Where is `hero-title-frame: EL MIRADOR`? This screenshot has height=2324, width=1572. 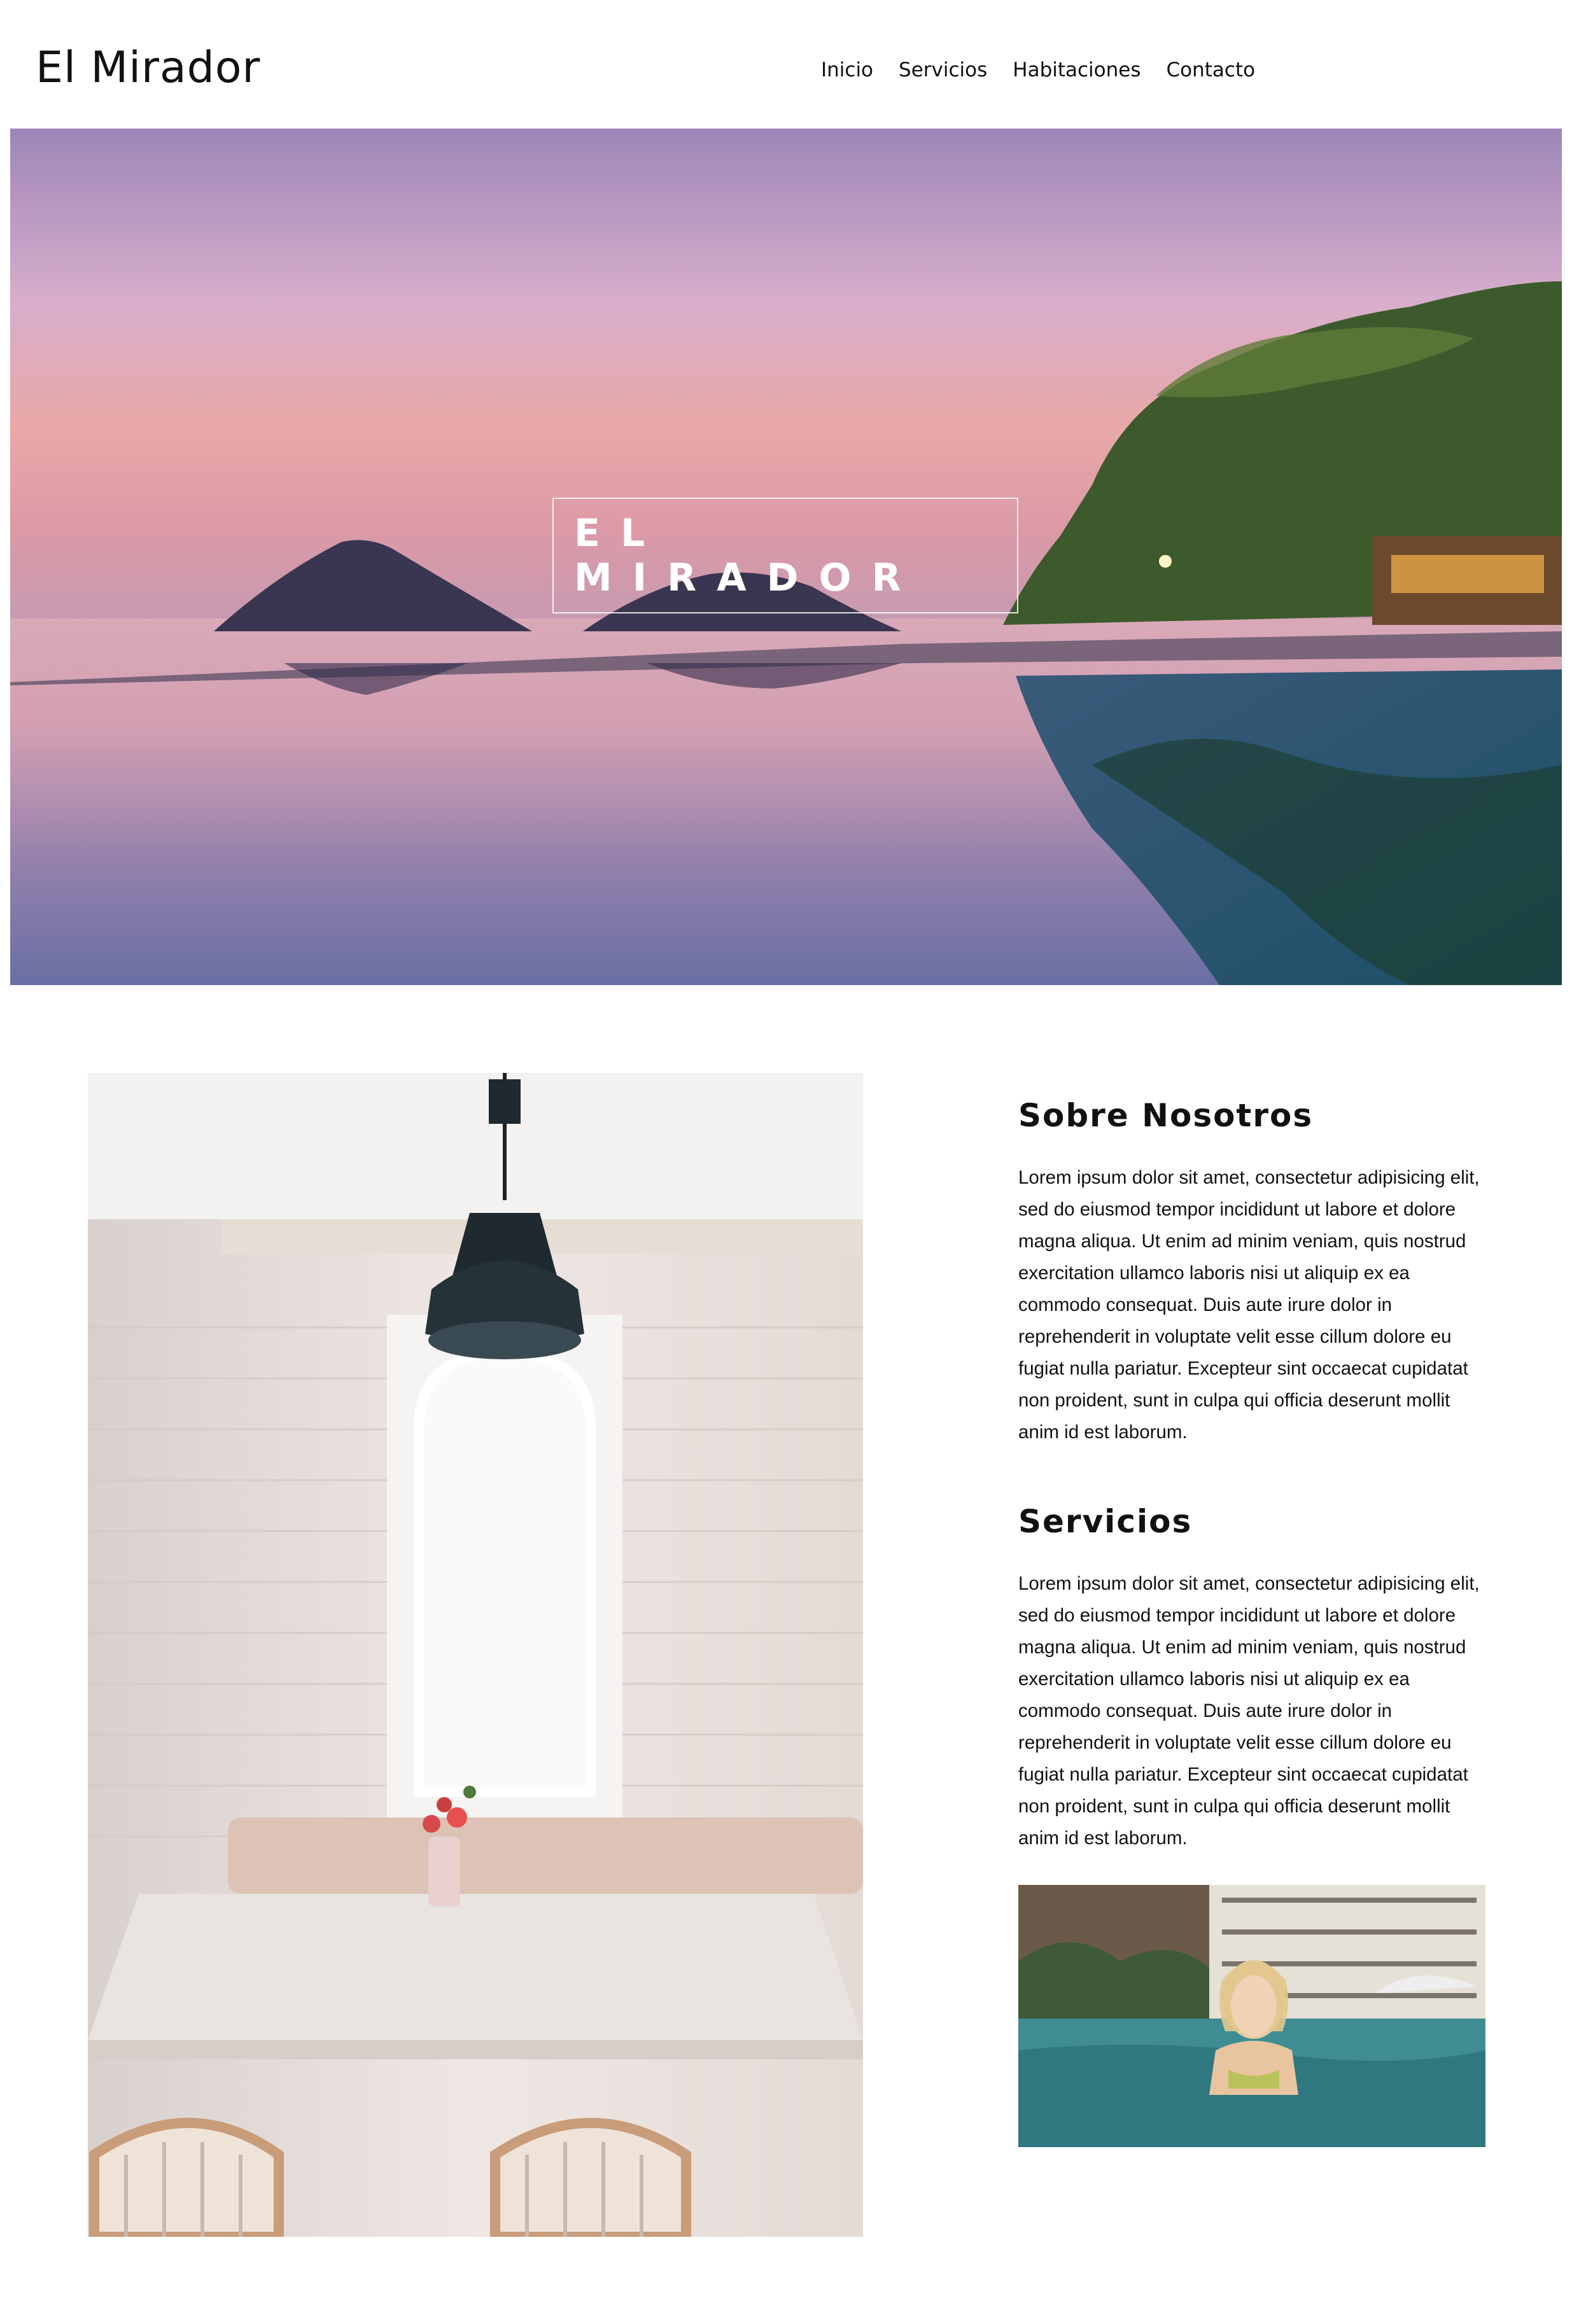
hero-title-frame: EL MIRADOR is located at coordinates (785, 555).